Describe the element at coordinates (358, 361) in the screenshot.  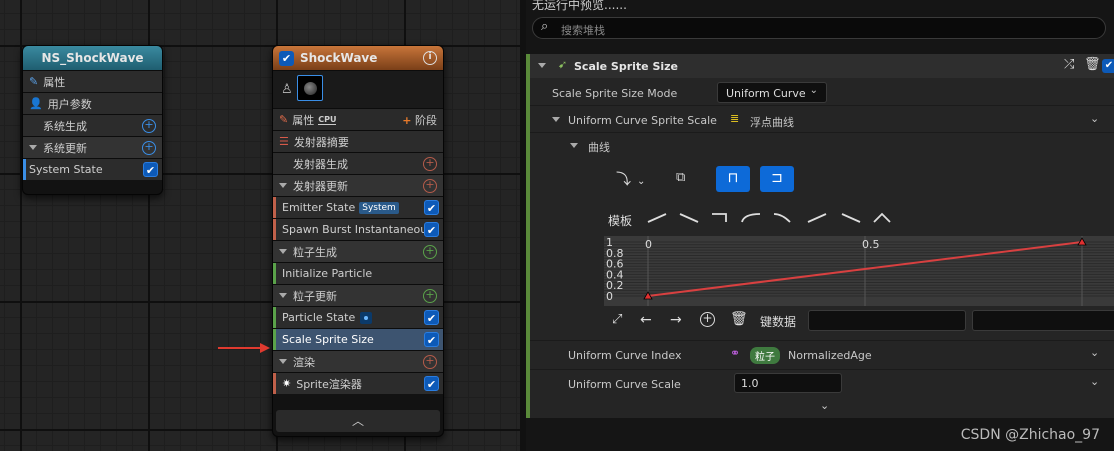
I see `render-row: 渲染 +` at that location.